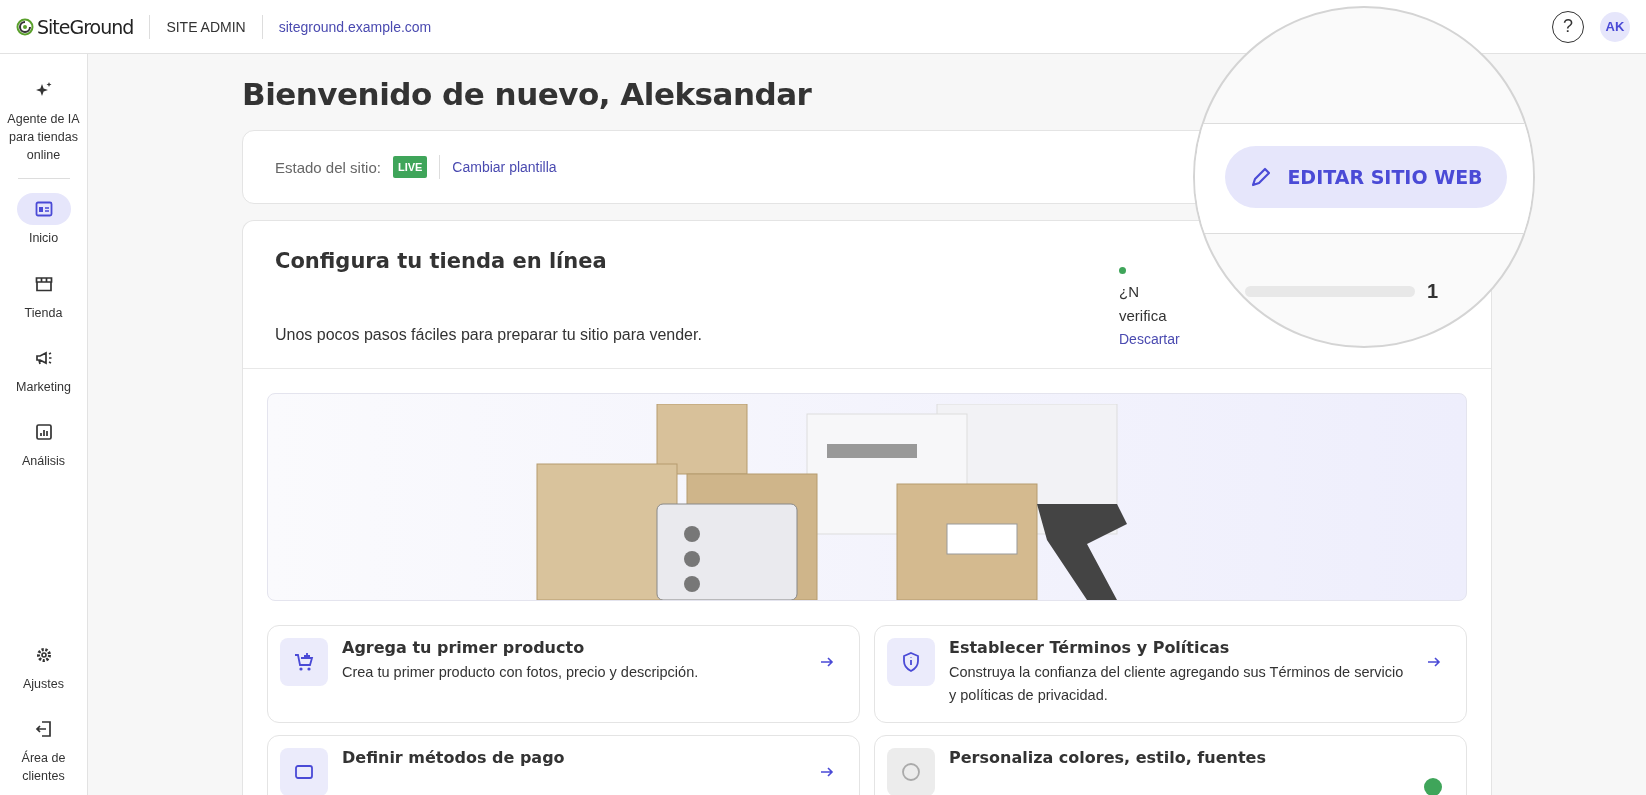 Image resolution: width=1646 pixels, height=795 pixels. I want to click on section-label: SITE ADMIN, so click(206, 26).